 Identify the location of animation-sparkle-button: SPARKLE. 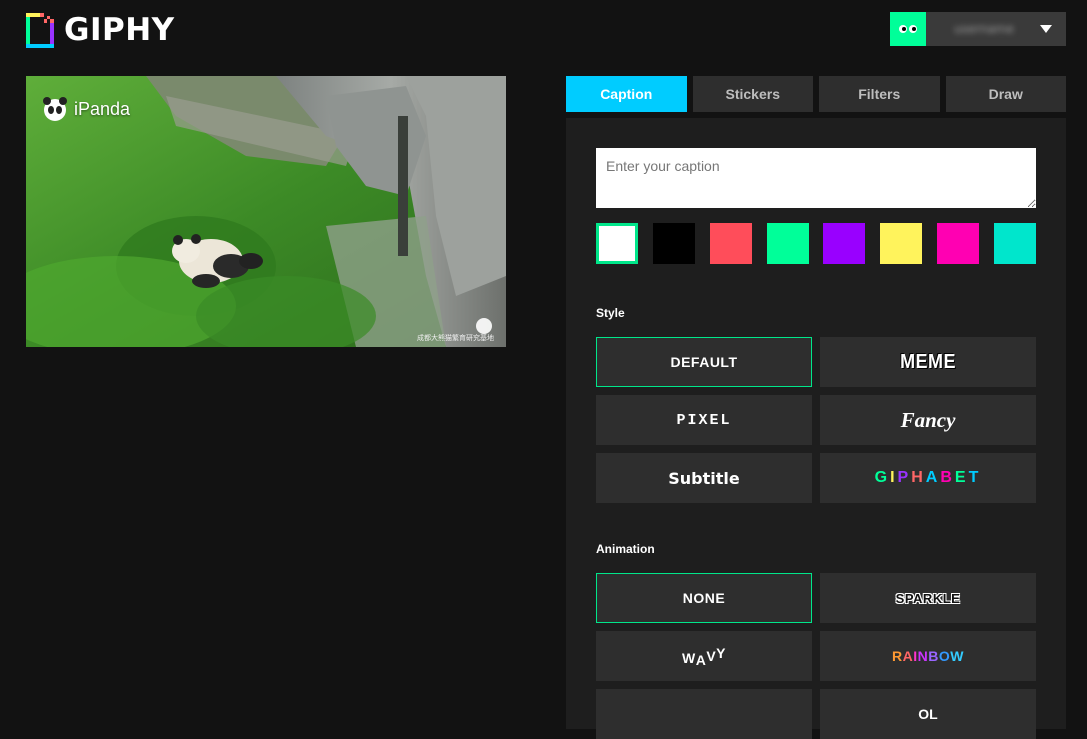
(928, 598).